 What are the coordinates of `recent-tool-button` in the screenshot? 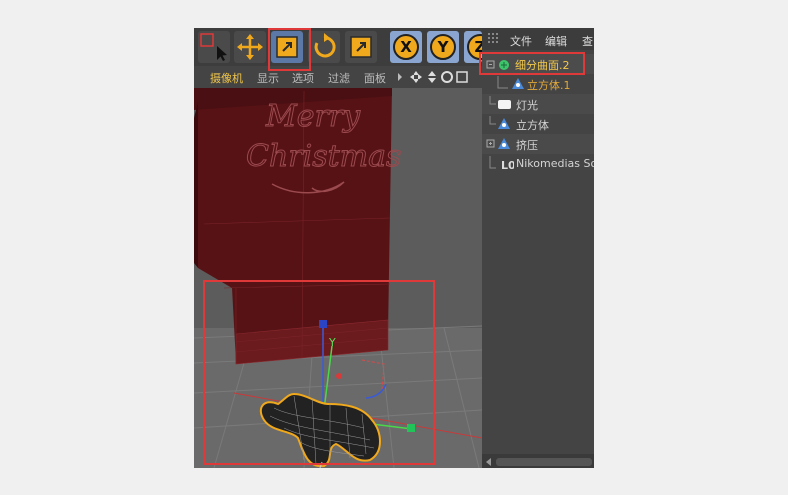 It's located at (361, 47).